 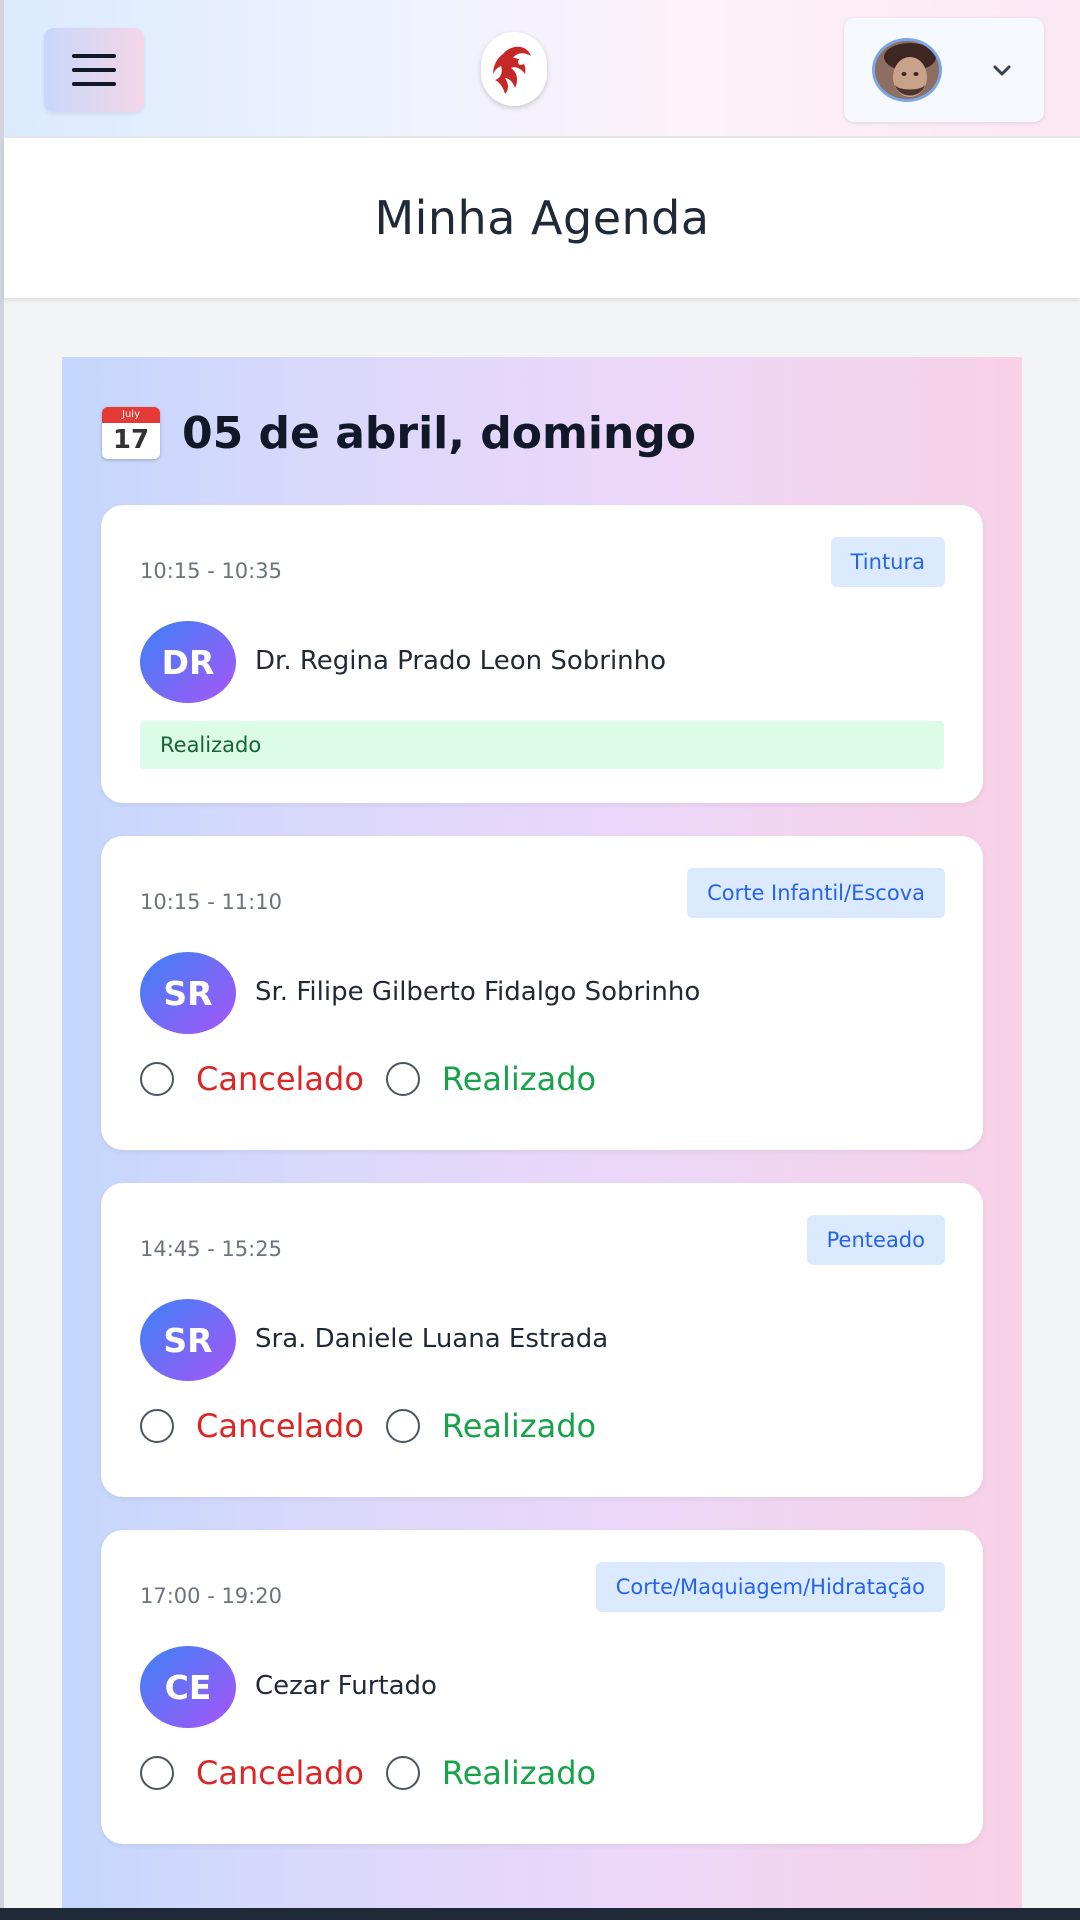 What do you see at coordinates (211, 1596) in the screenshot?
I see `appointment-time: 17:00 - 19:20` at bounding box center [211, 1596].